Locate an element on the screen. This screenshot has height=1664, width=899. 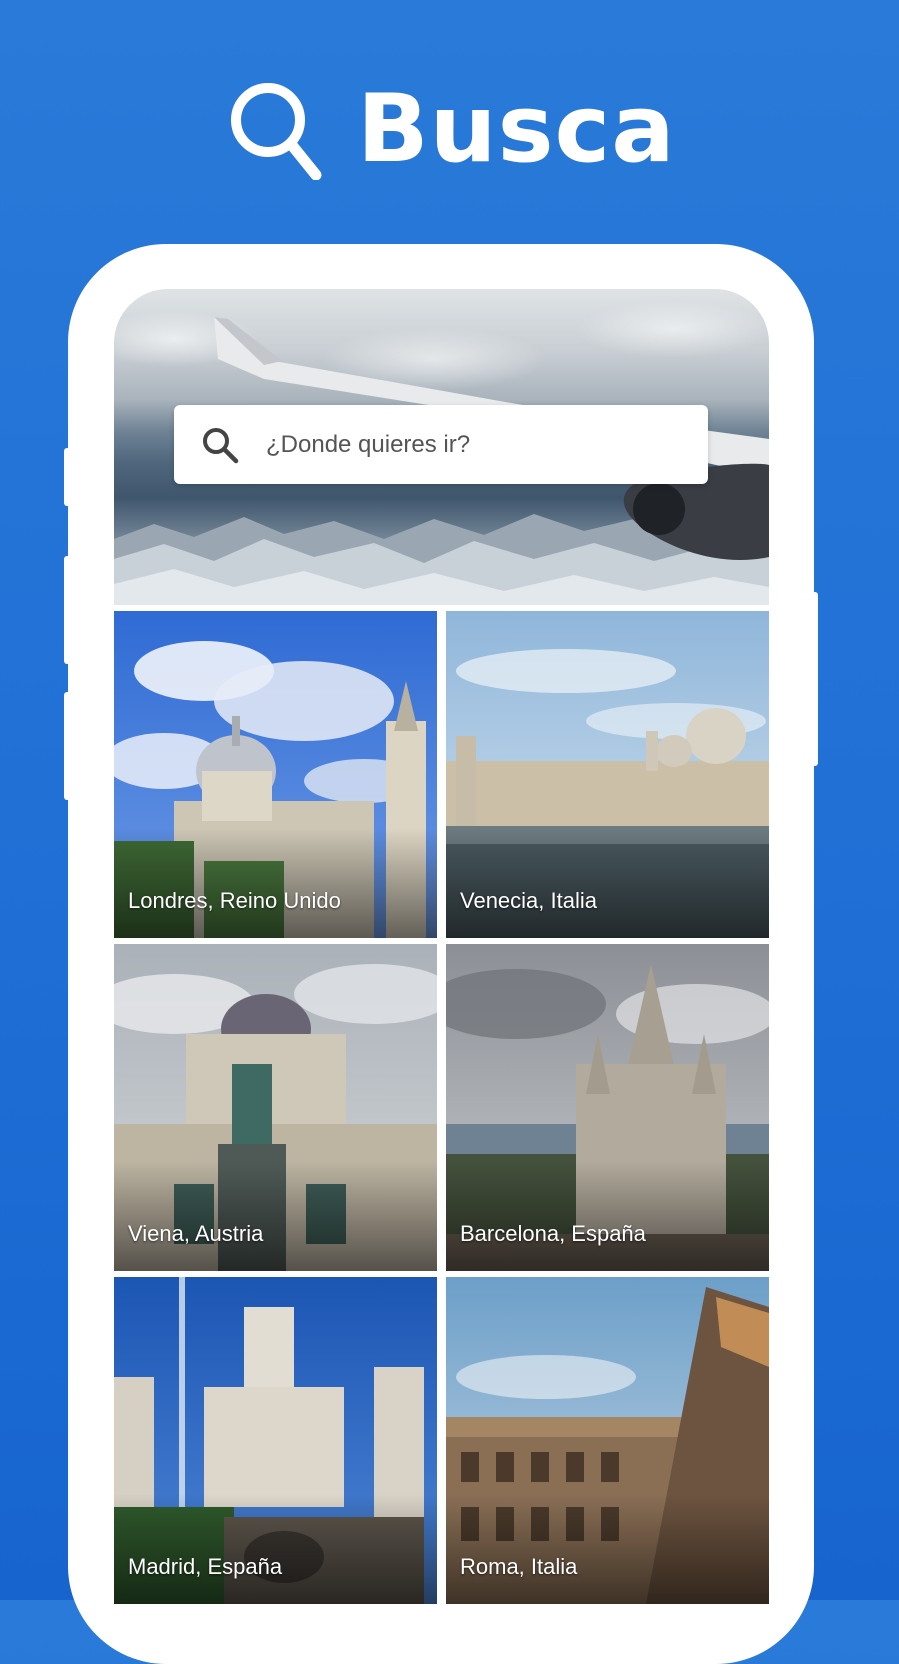
search-bar is located at coordinates (441, 444).